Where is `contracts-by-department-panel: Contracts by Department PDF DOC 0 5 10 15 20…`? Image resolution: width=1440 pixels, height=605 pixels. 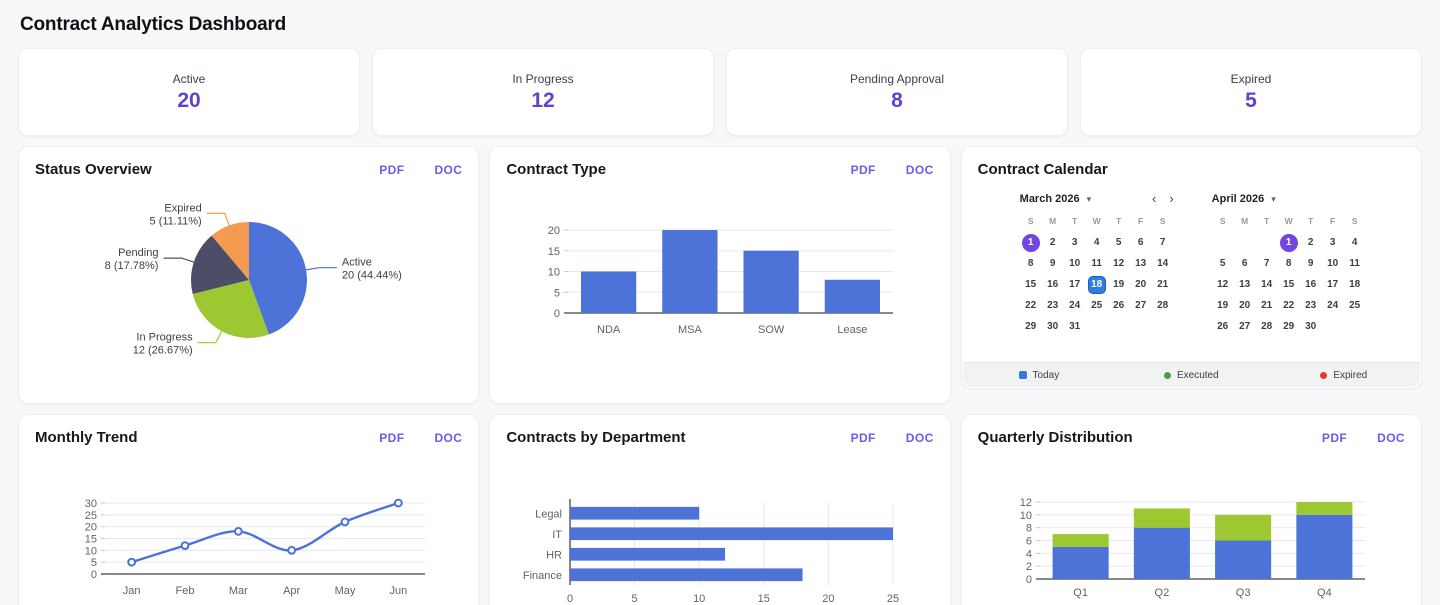 contracts-by-department-panel: Contracts by Department PDF DOC 0 5 10 15 20… is located at coordinates (720, 509).